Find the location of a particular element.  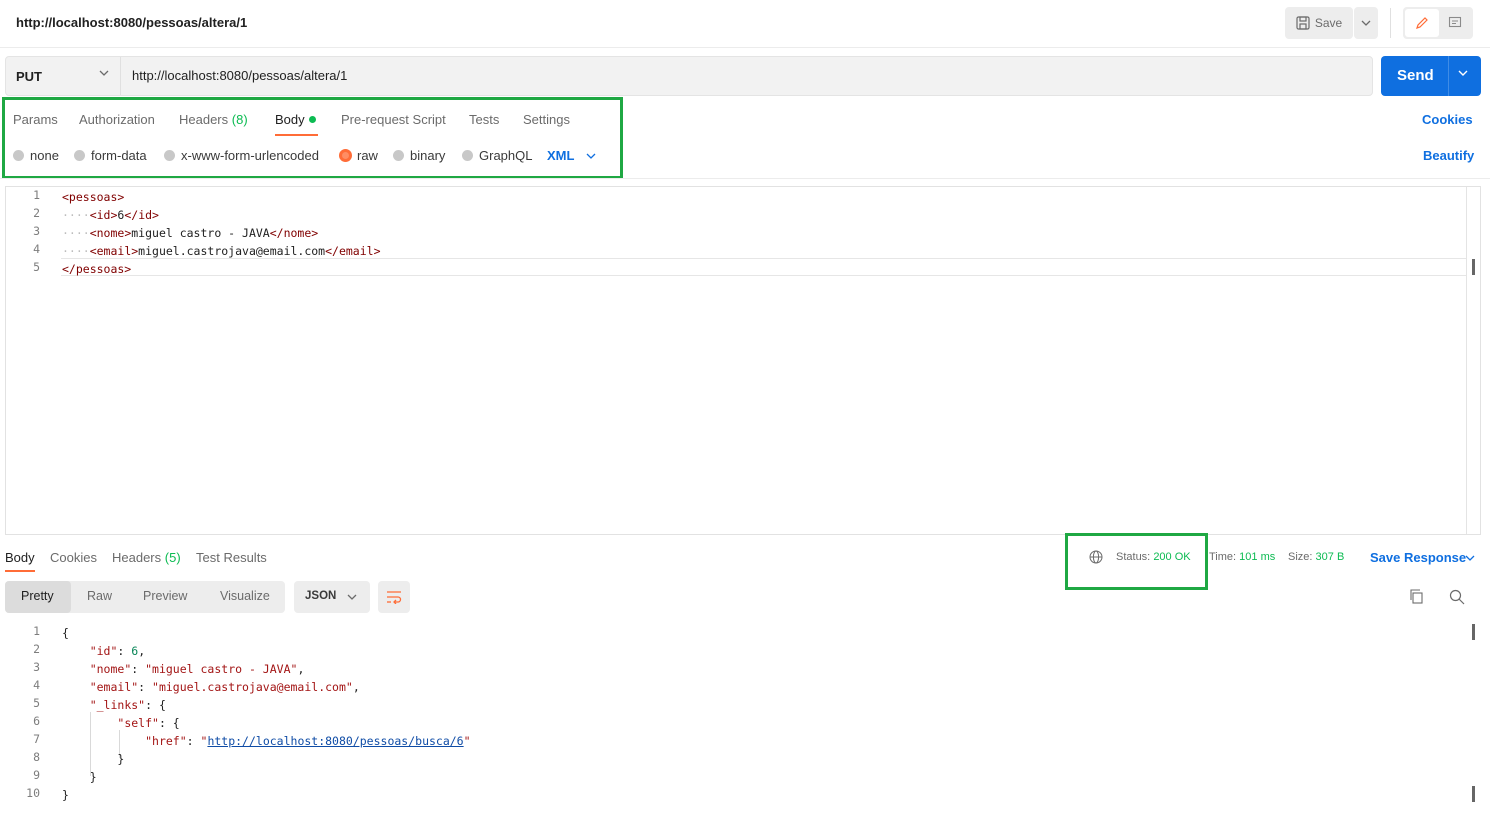

xml-tag: <pessoas> is located at coordinates (93, 197).